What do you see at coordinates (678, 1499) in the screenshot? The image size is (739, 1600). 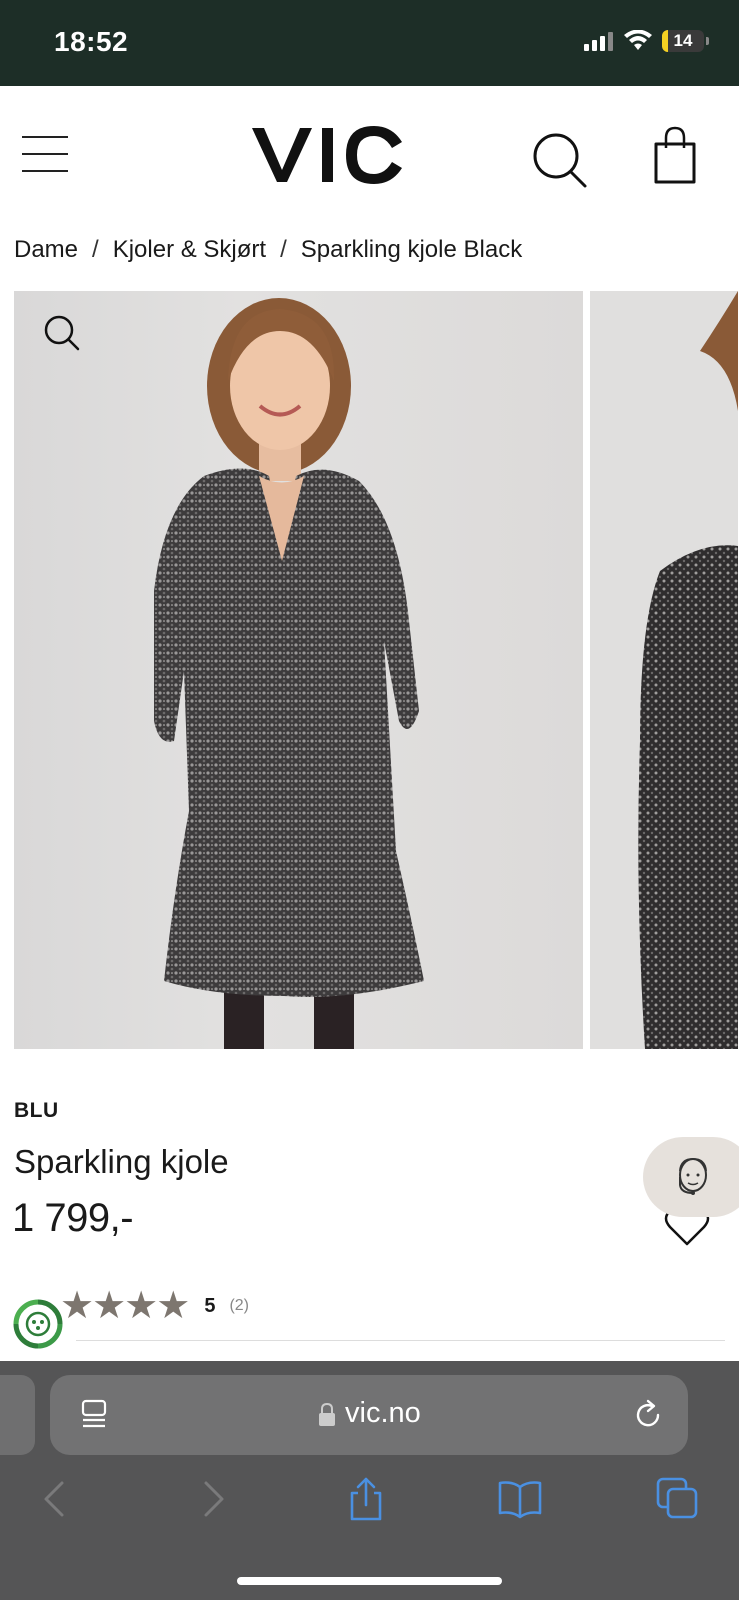 I see `tabs-icon` at bounding box center [678, 1499].